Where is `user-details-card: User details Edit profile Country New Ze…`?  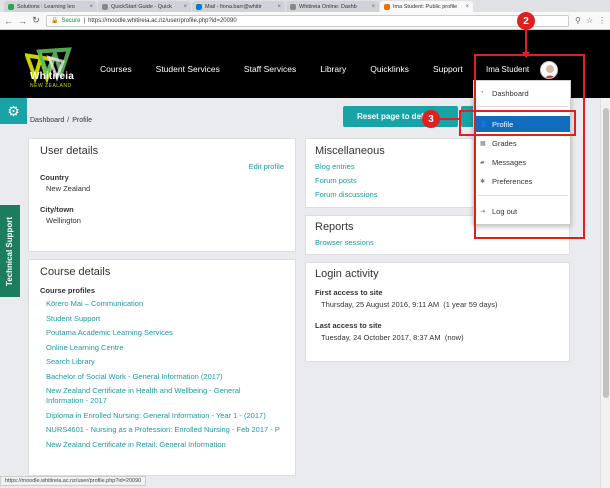 user-details-card: User details Edit profile Country New Ze… is located at coordinates (162, 195).